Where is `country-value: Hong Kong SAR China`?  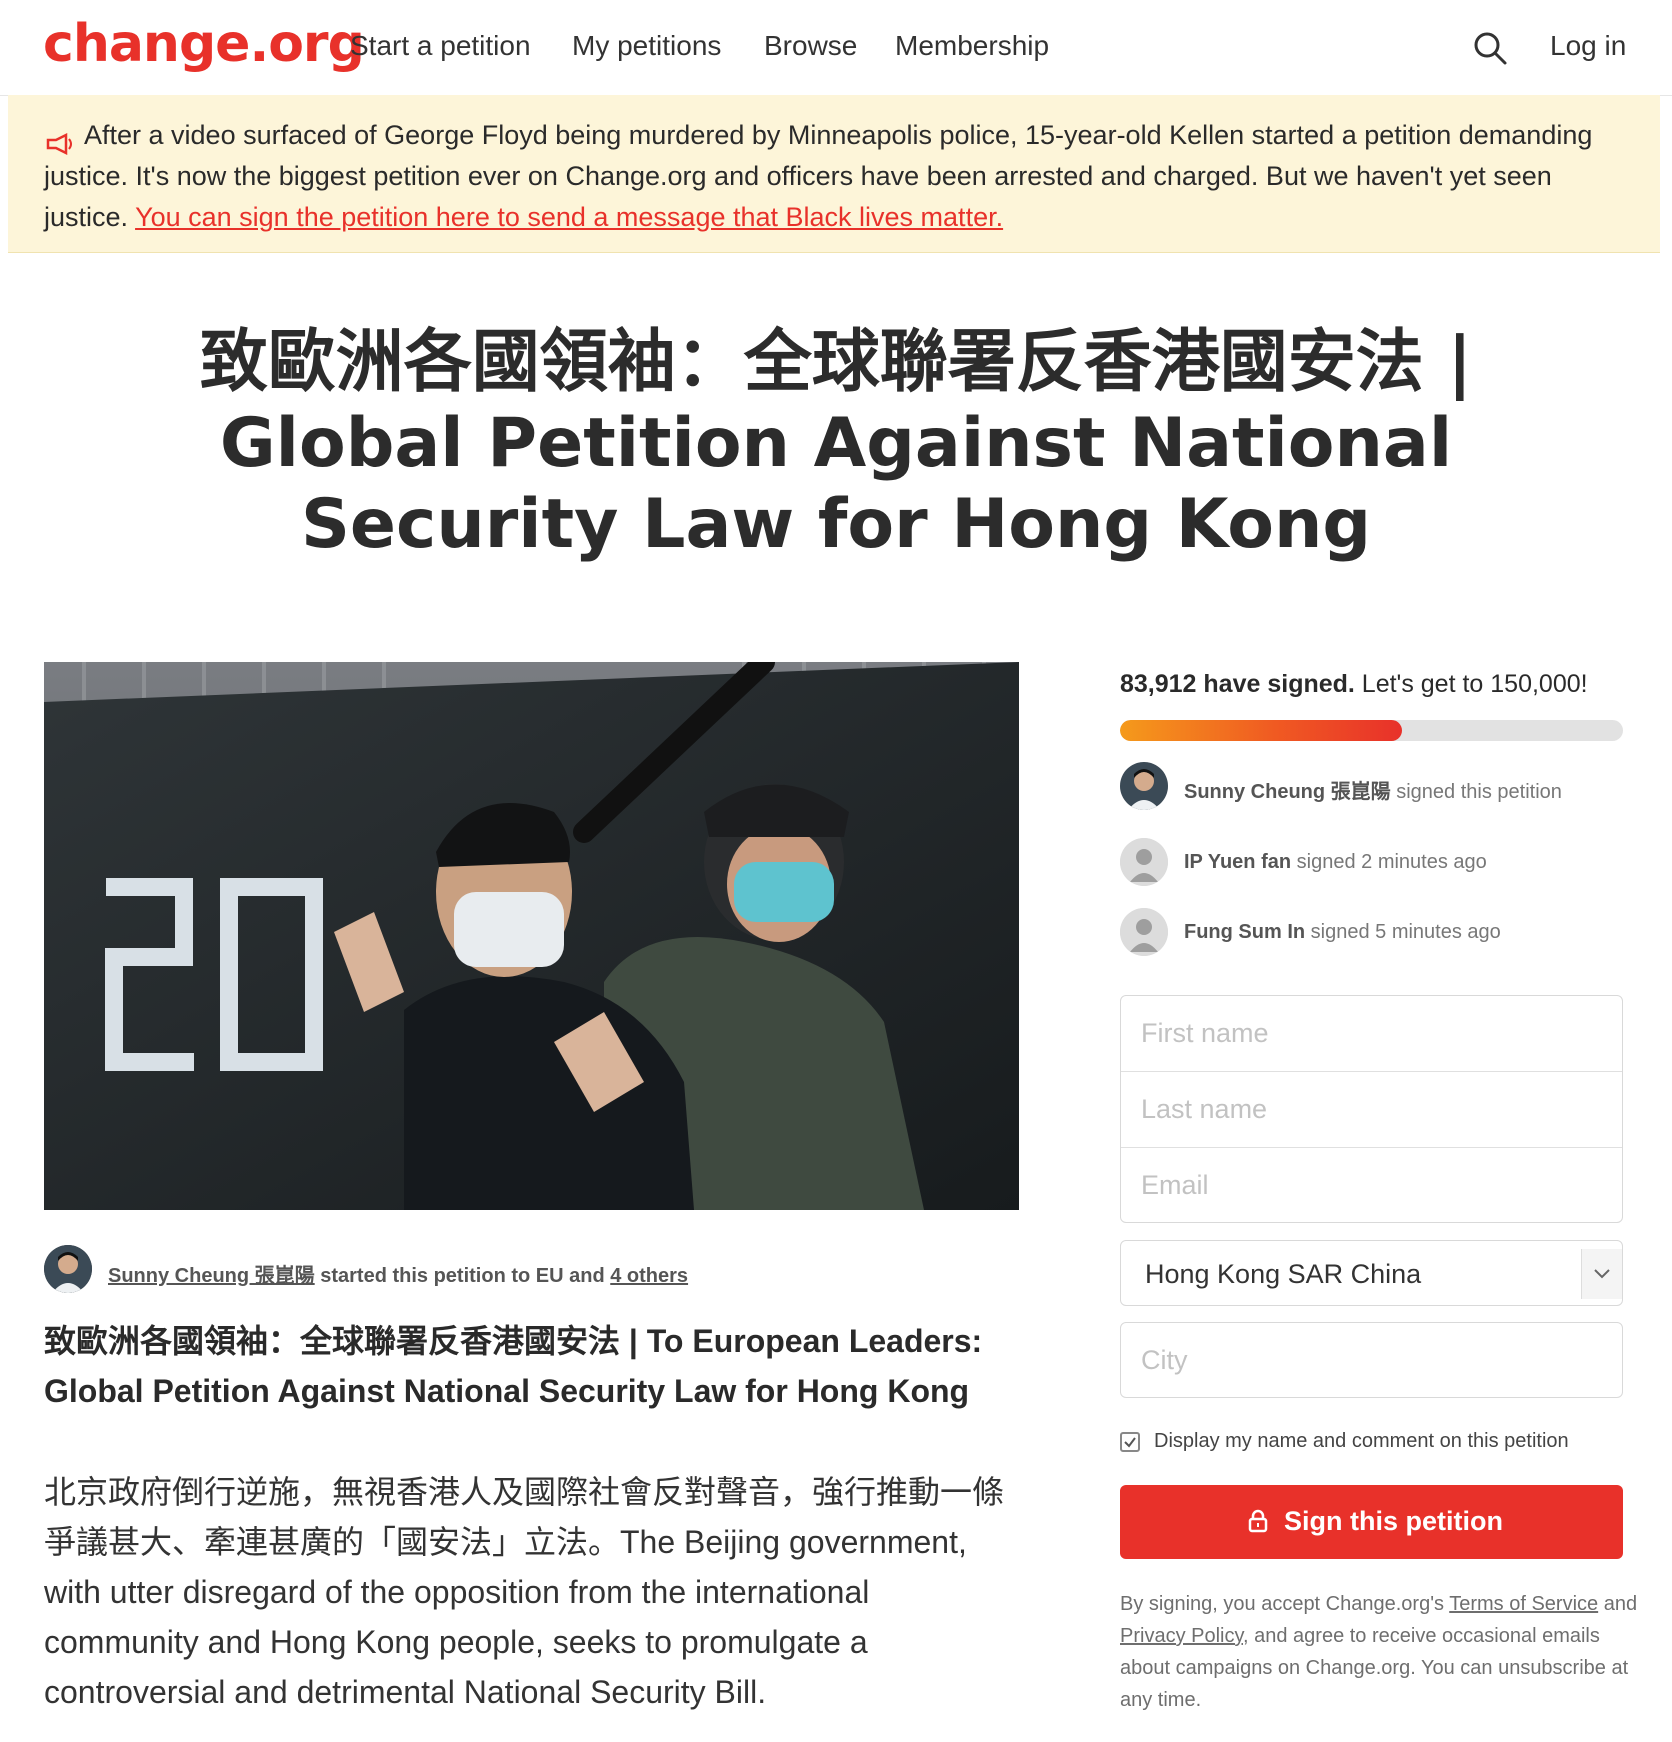
country-value: Hong Kong SAR China is located at coordinates (1283, 1274).